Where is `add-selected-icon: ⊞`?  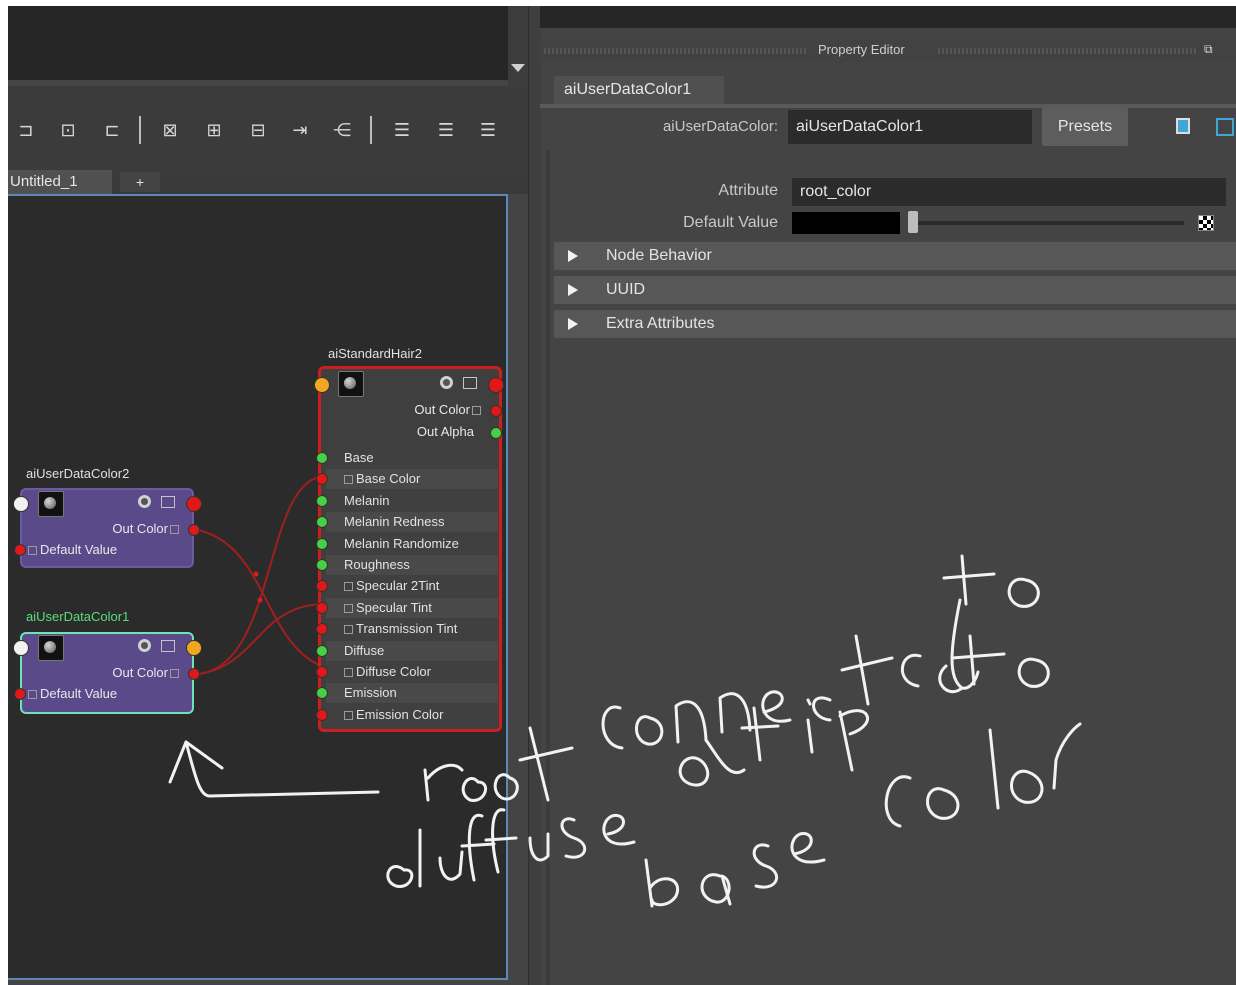 add-selected-icon: ⊞ is located at coordinates (214, 130).